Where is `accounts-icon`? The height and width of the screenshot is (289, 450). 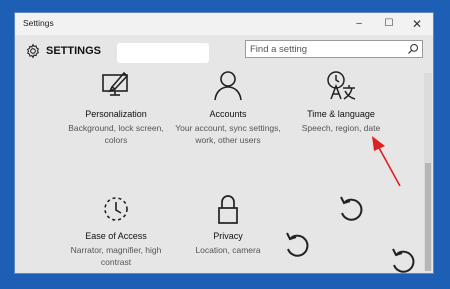
accounts-icon is located at coordinates (228, 86).